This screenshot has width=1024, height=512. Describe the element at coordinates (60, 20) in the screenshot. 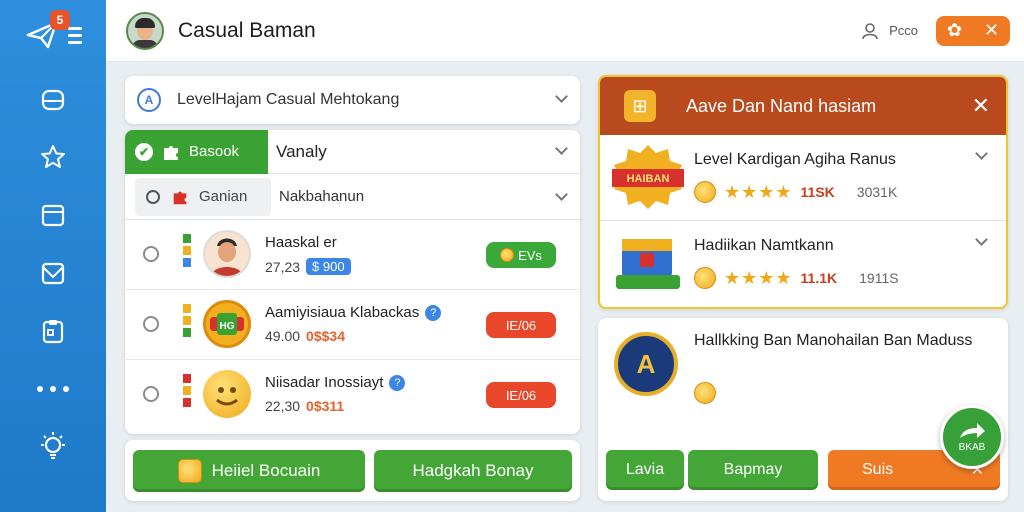

I see `notification-badge: 5` at that location.